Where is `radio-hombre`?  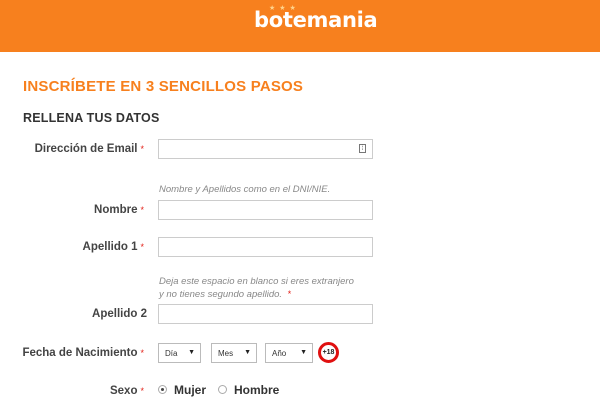 radio-hombre is located at coordinates (222, 389).